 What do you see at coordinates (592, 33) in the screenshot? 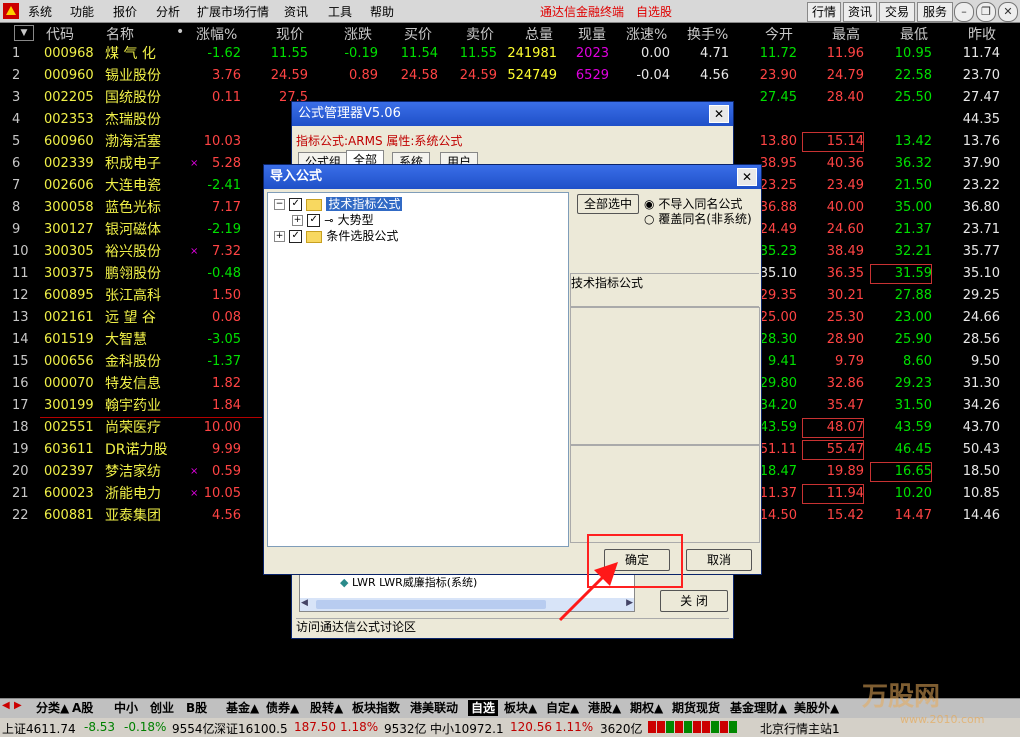
I see `col-current-volume: 现量` at bounding box center [592, 33].